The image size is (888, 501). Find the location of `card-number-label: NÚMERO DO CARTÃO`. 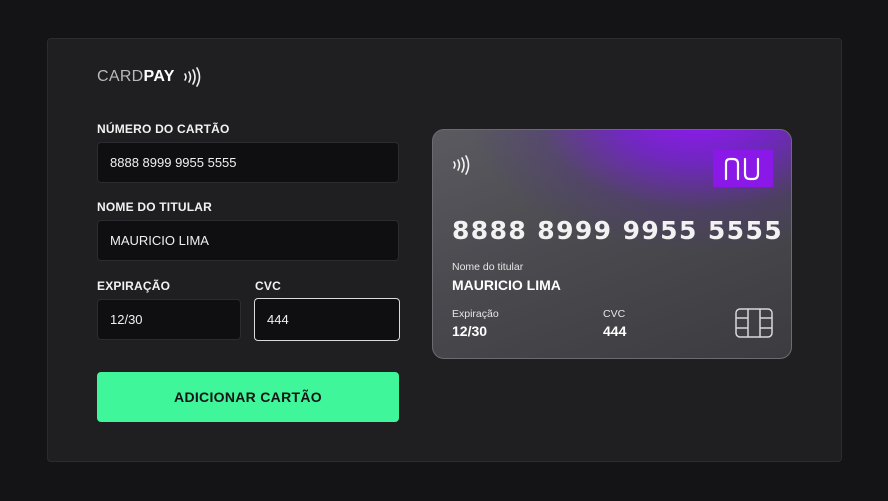

card-number-label: NÚMERO DO CARTÃO is located at coordinates (163, 129).